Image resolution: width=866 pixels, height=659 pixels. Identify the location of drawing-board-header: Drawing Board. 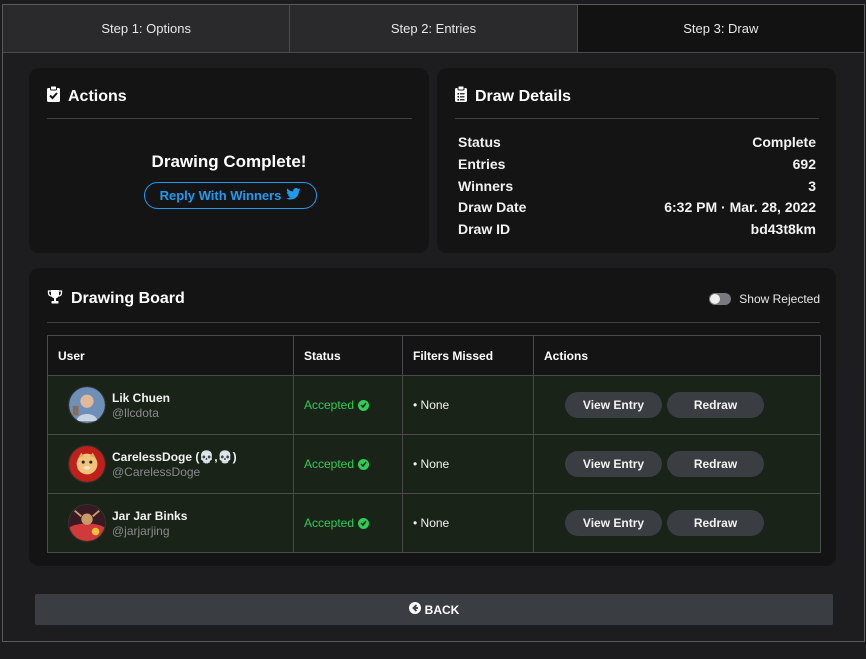
(116, 299).